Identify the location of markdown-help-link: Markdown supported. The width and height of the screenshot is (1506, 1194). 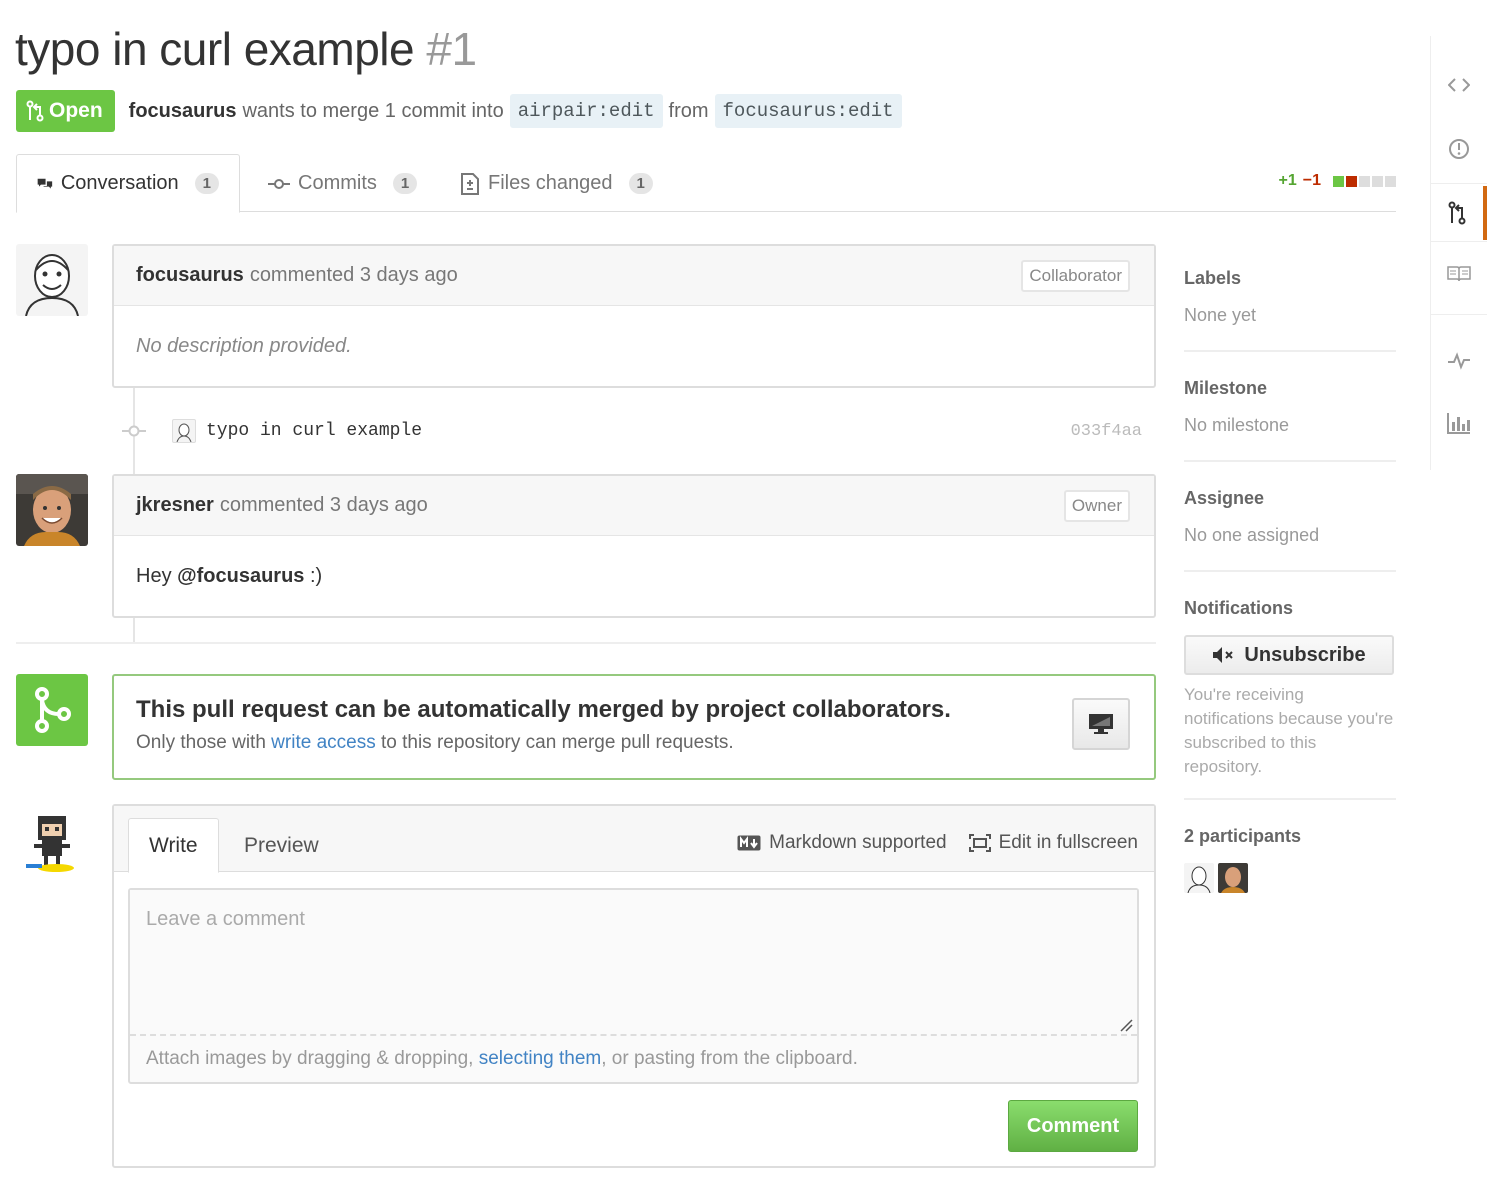
(842, 843).